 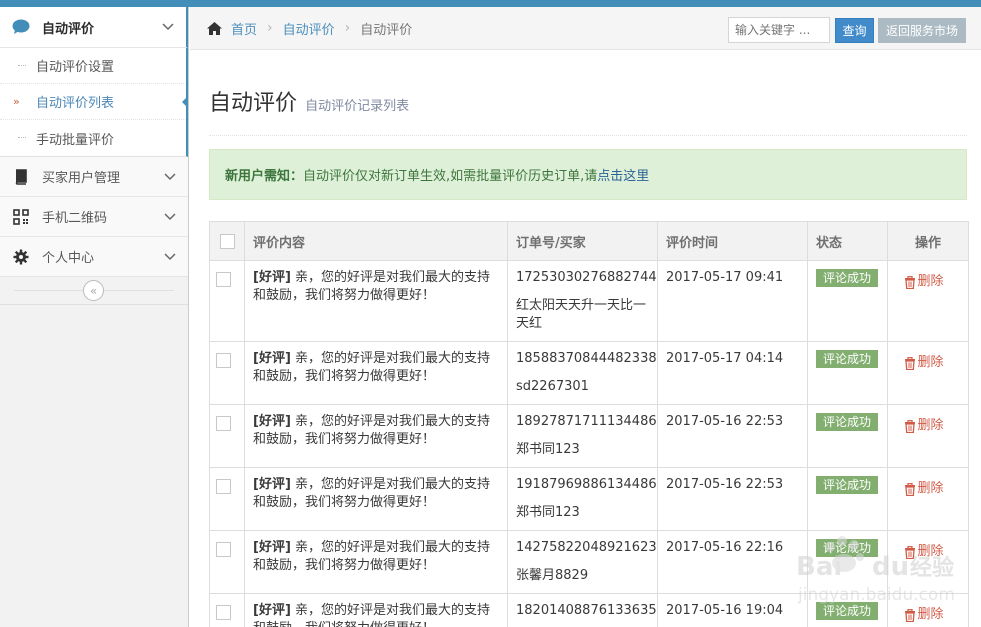 What do you see at coordinates (253, 103) in the screenshot?
I see `page-title: 自动评价` at bounding box center [253, 103].